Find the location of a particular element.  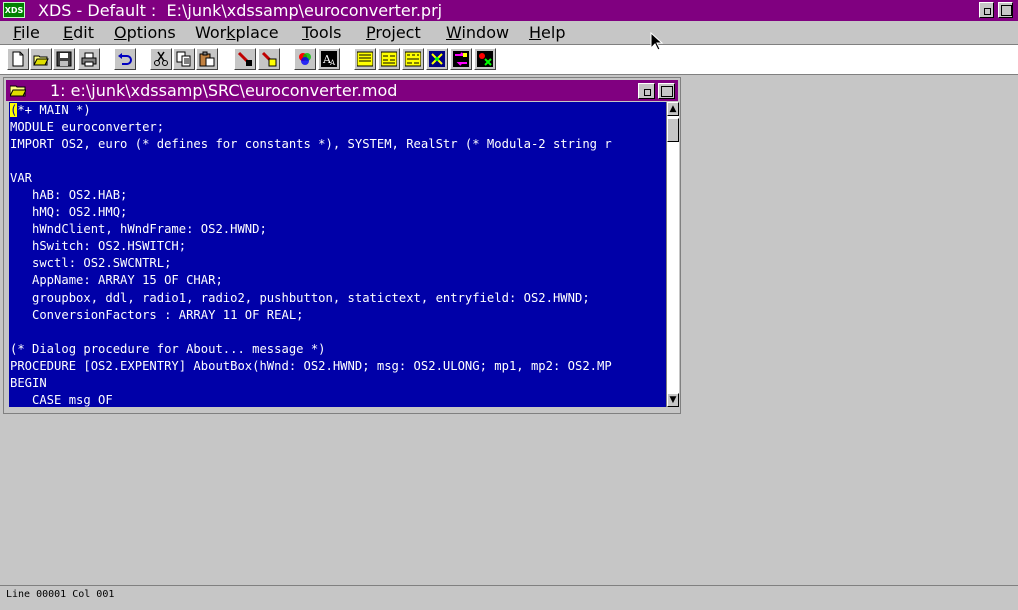

open-file-icon is located at coordinates (41, 60).